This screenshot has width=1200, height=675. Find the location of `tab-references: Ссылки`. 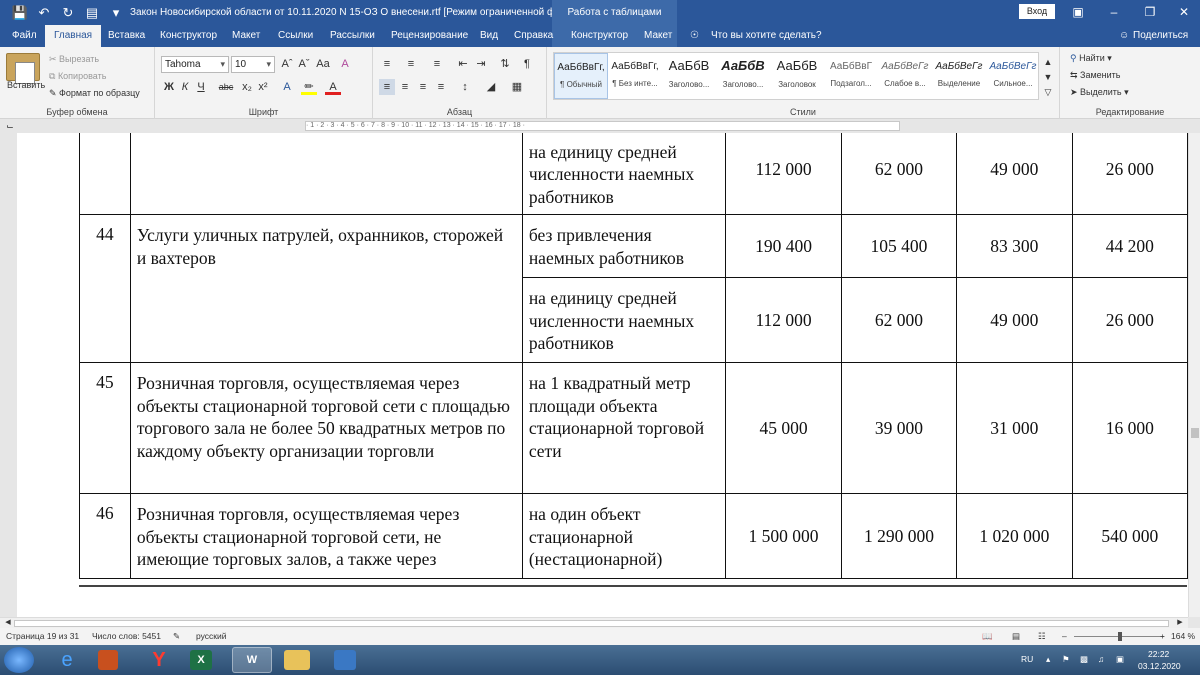

tab-references: Ссылки is located at coordinates (295, 36).